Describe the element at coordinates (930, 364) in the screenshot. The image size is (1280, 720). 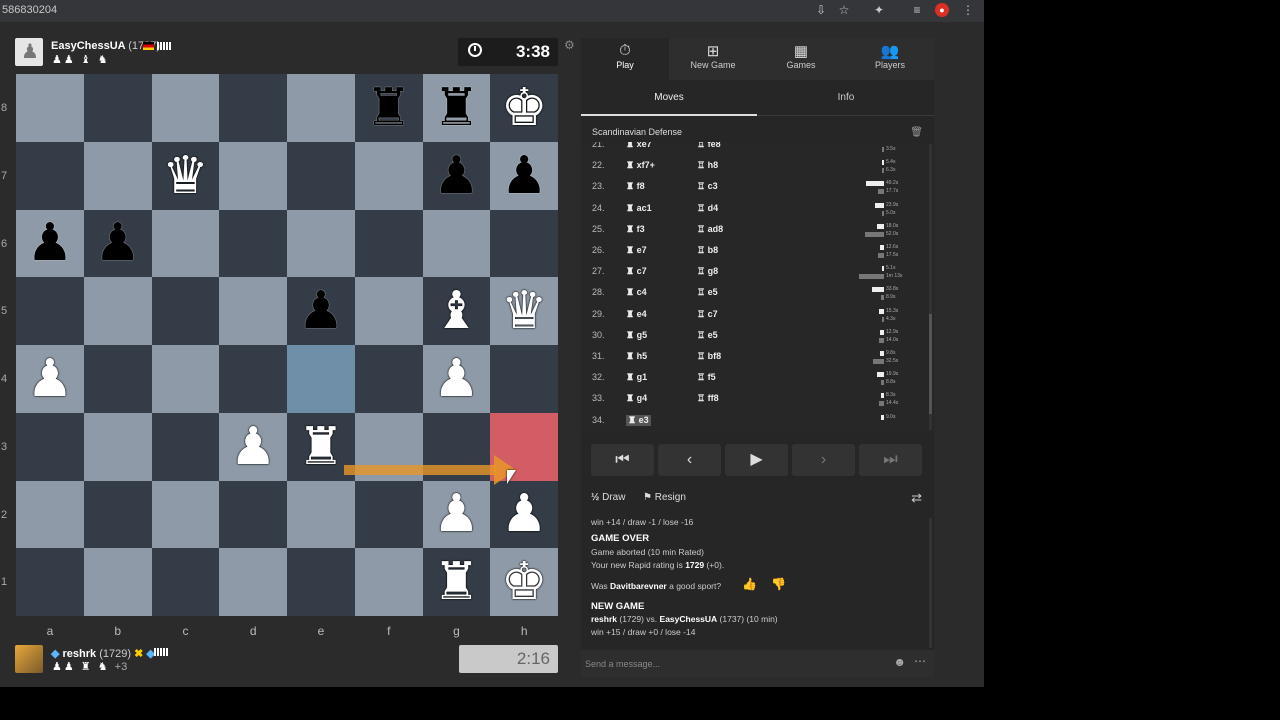
I see `scroll-thumb` at that location.